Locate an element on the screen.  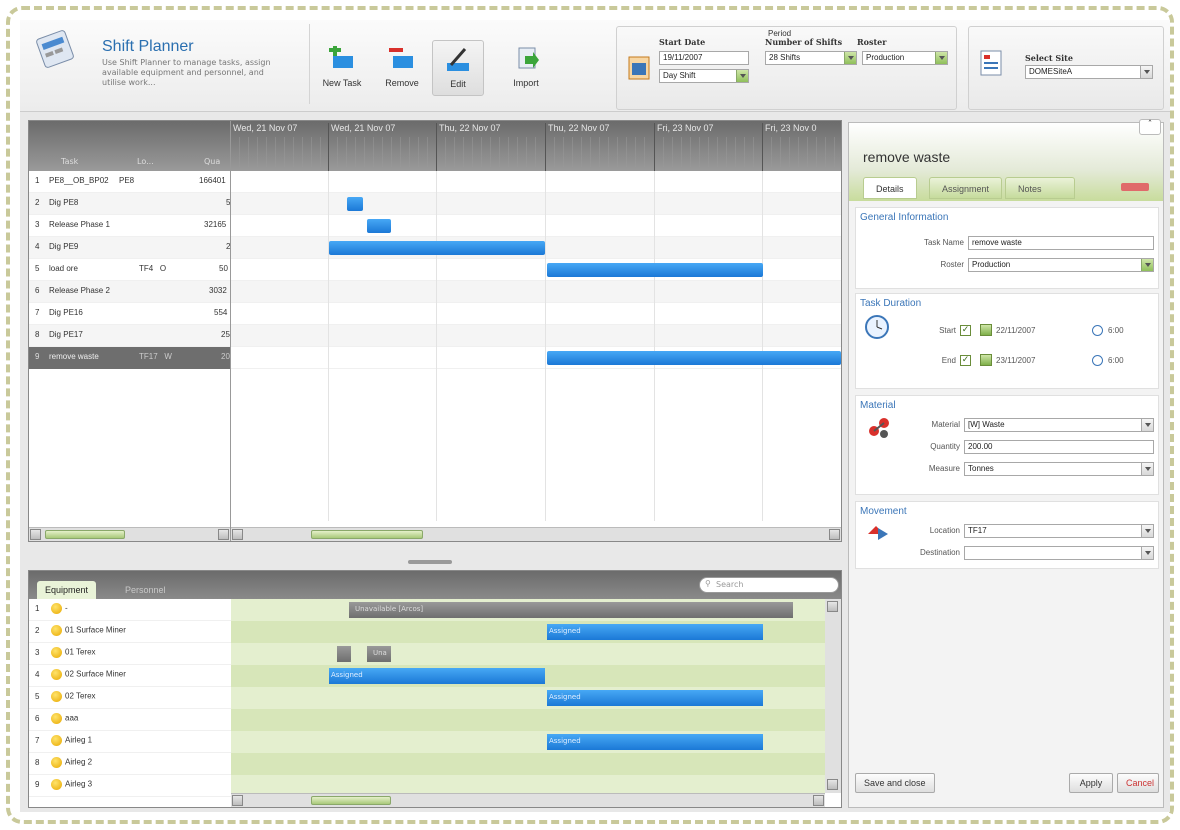
roster-dropdown-icon is located at coordinates (941, 58).